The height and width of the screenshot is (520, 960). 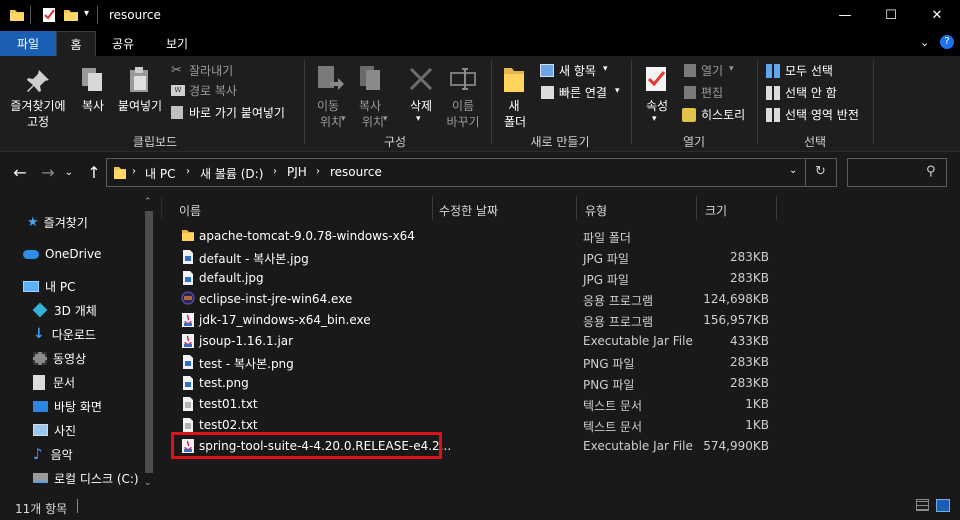 I want to click on tab-view: 보기, so click(x=177, y=43).